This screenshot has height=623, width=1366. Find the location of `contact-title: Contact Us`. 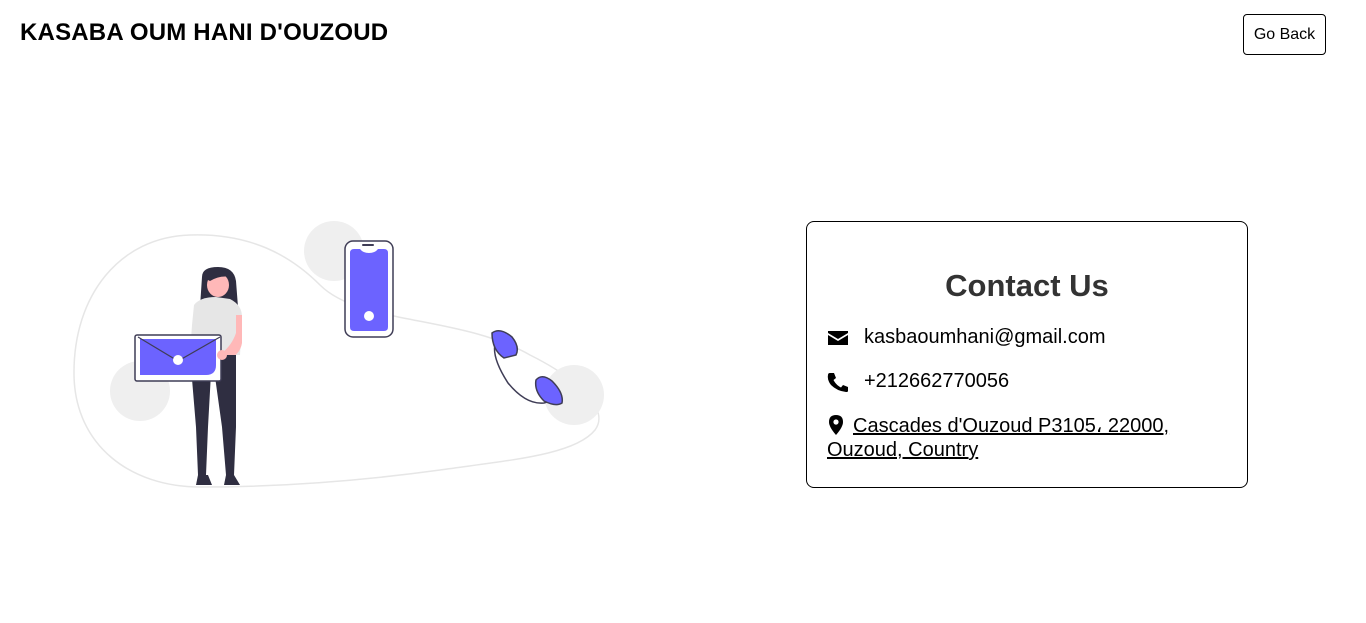

contact-title: Contact Us is located at coordinates (1027, 285).